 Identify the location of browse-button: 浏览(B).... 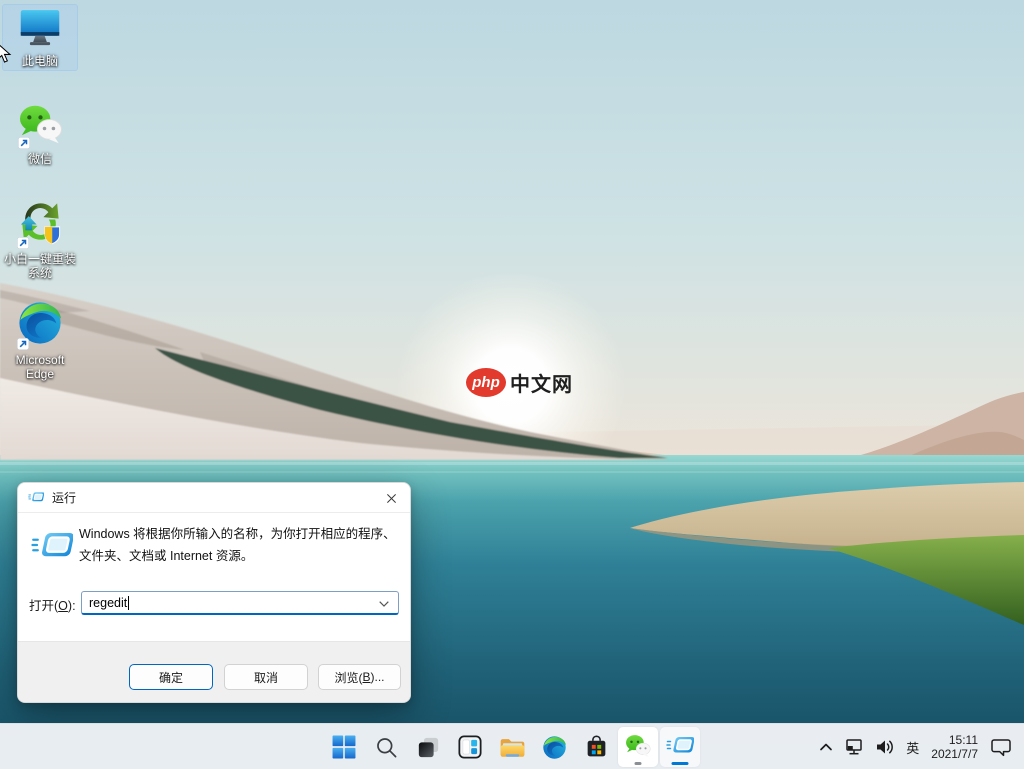
(359, 677).